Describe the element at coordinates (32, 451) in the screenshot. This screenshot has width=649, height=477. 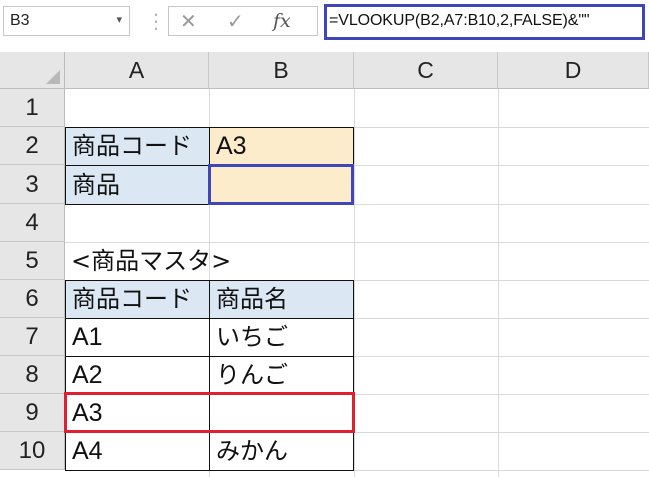
I see `row-header-10: 10` at that location.